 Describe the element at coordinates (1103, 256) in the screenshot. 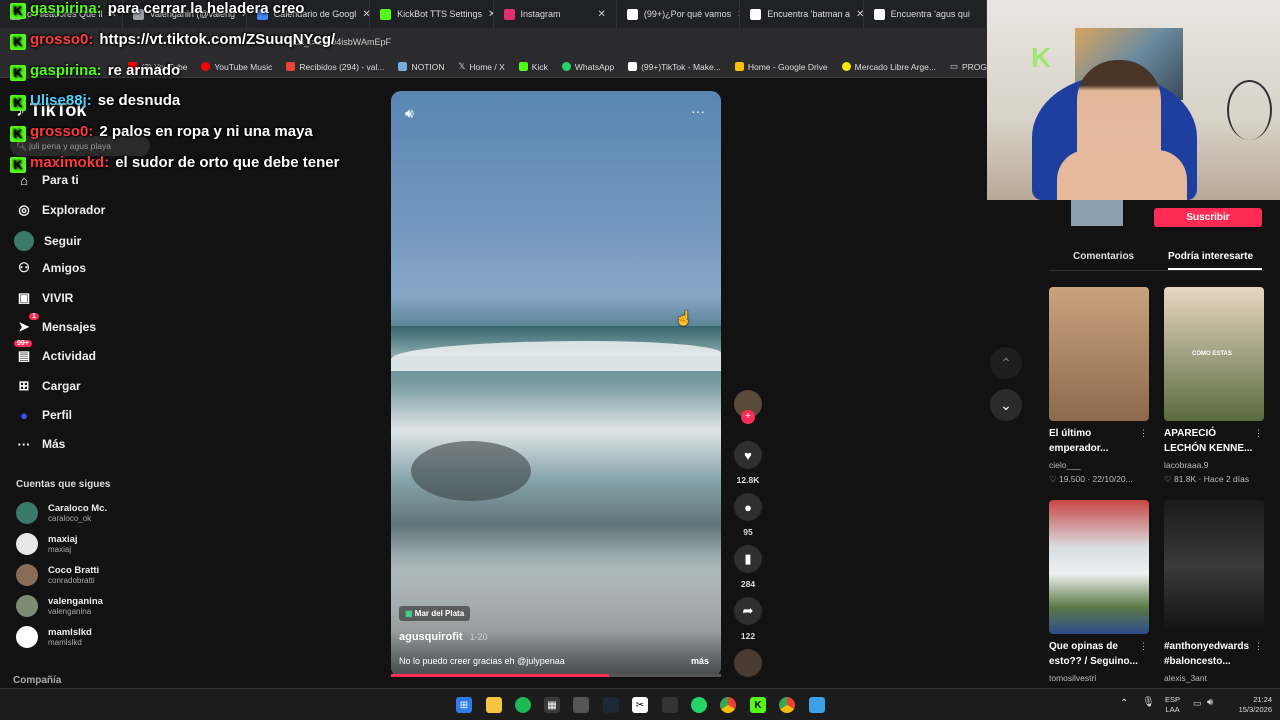

I see `tab-comments: Comentarios` at that location.